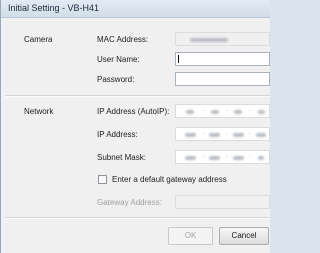 This screenshot has width=320, height=253. What do you see at coordinates (222, 157) in the screenshot?
I see `subnet-mask-input: . . .` at bounding box center [222, 157].